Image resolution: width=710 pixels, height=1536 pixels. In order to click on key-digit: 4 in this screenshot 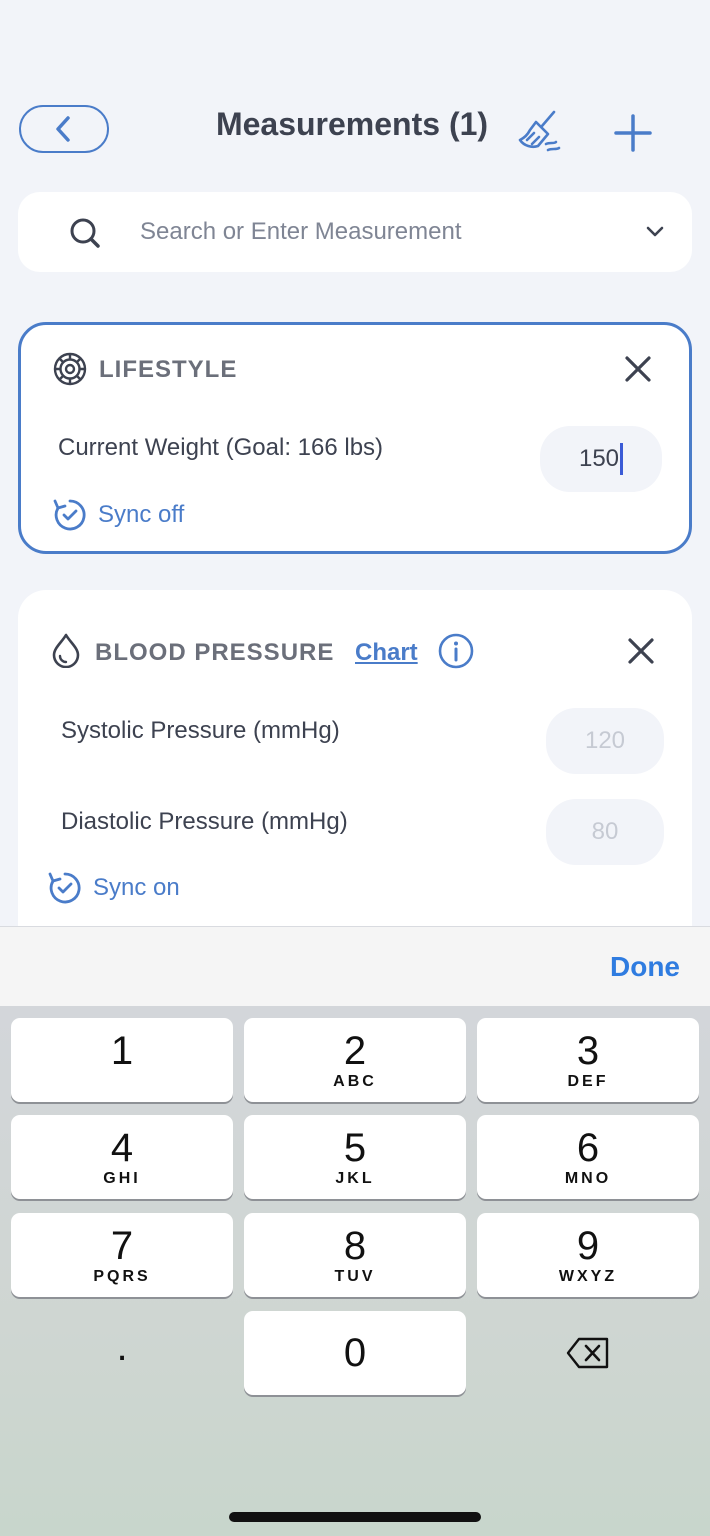, I will do `click(122, 1148)`.